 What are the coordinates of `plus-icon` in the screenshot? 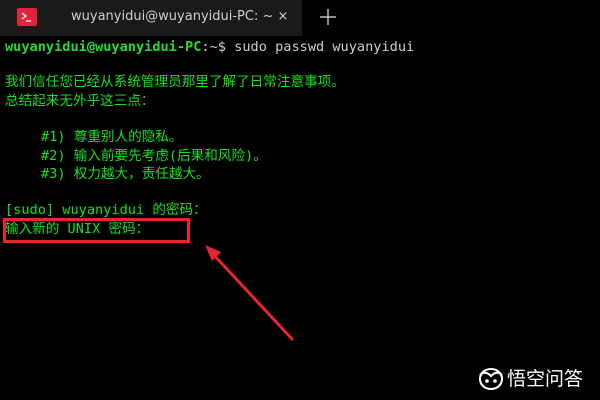 It's located at (328, 17).